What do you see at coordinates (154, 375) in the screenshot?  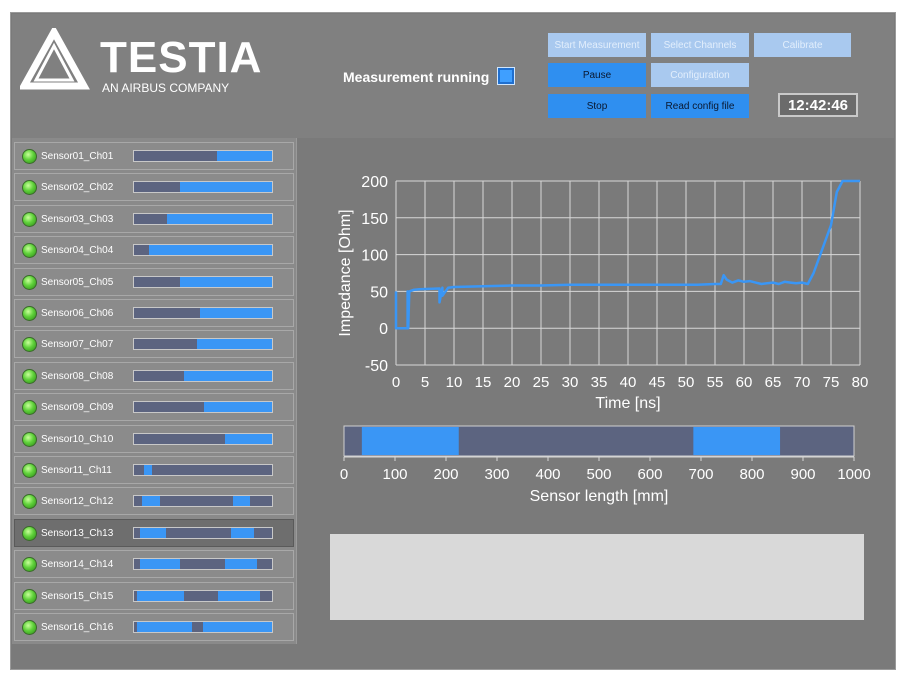 I see `sensor-row: Sensor08_Ch08` at bounding box center [154, 375].